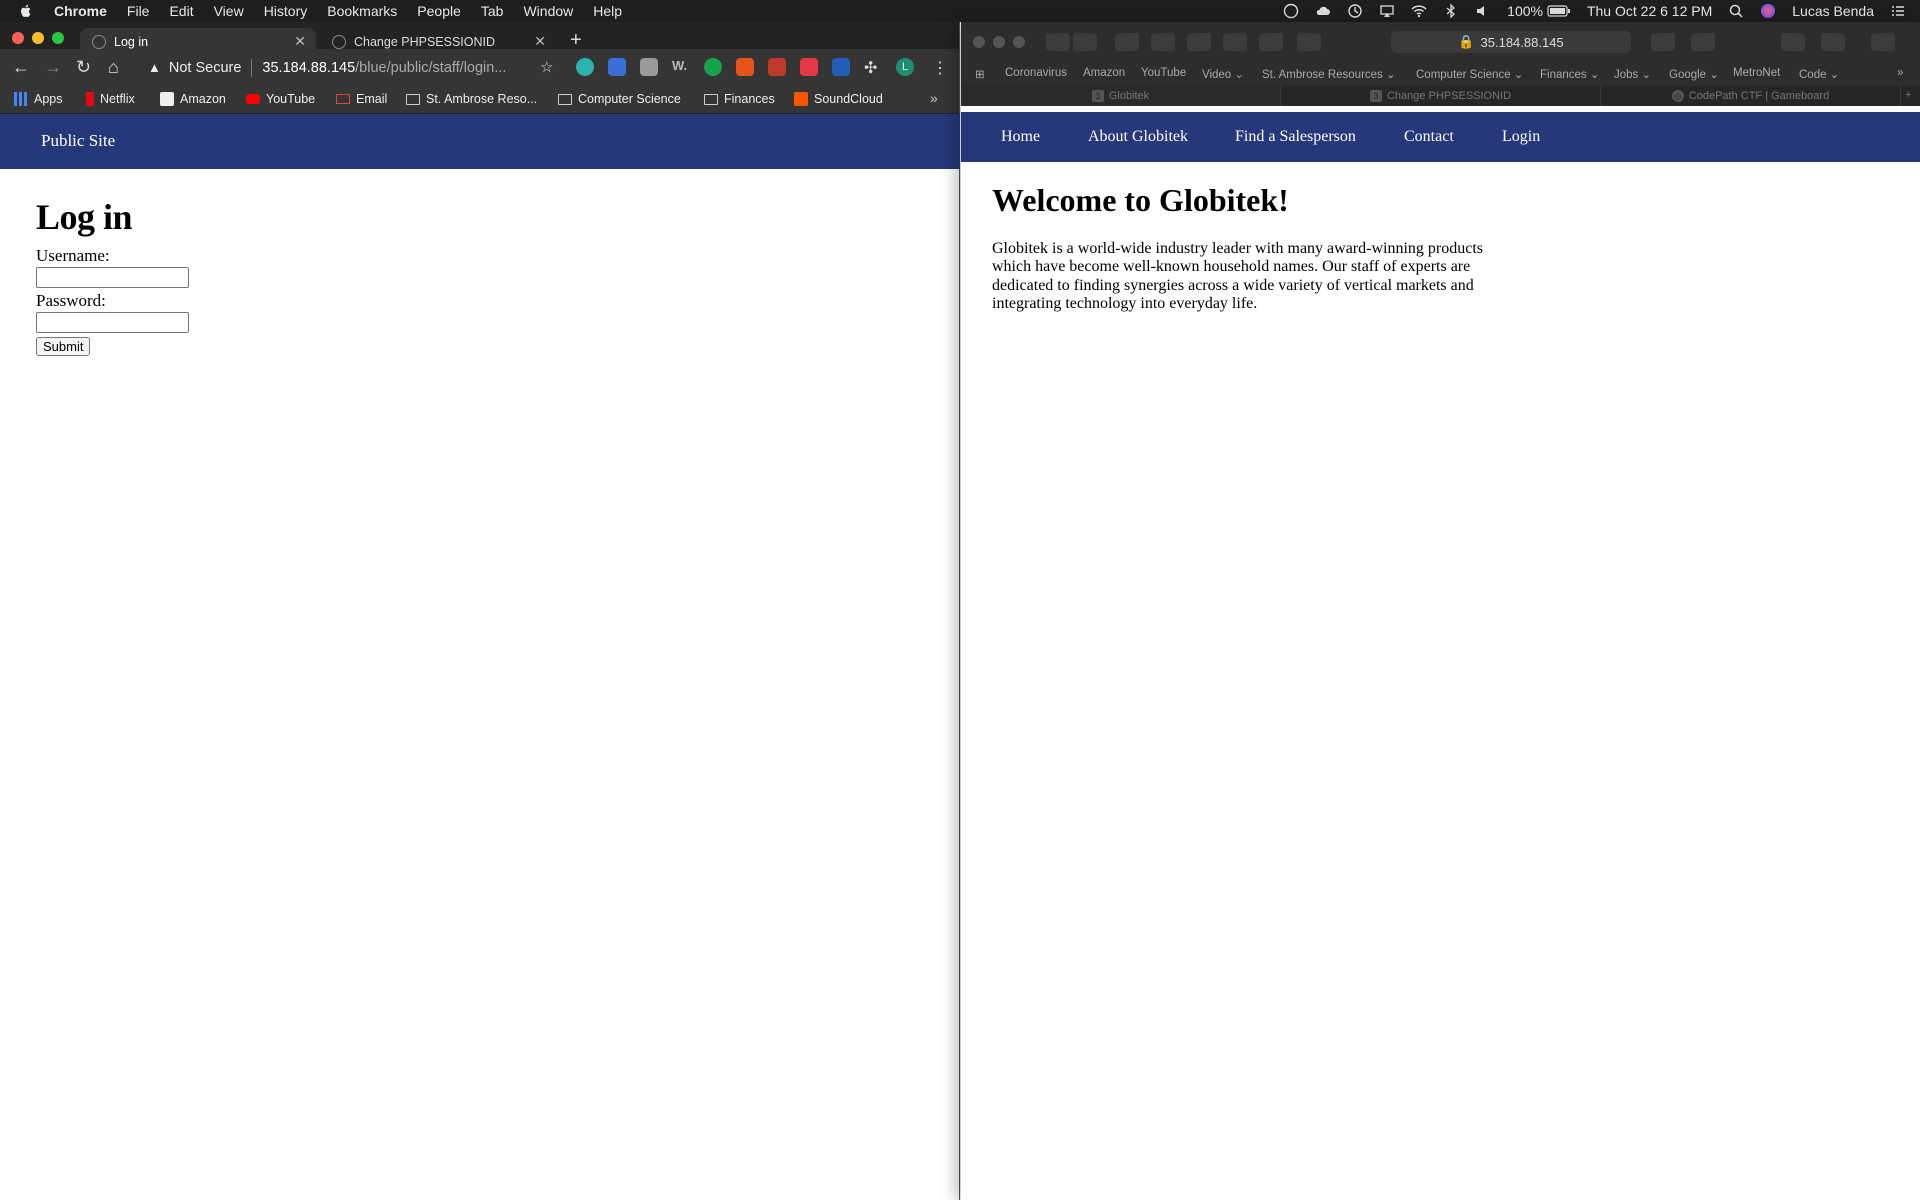  What do you see at coordinates (1819, 74) in the screenshot?
I see `fav-code: Code ⌄` at bounding box center [1819, 74].